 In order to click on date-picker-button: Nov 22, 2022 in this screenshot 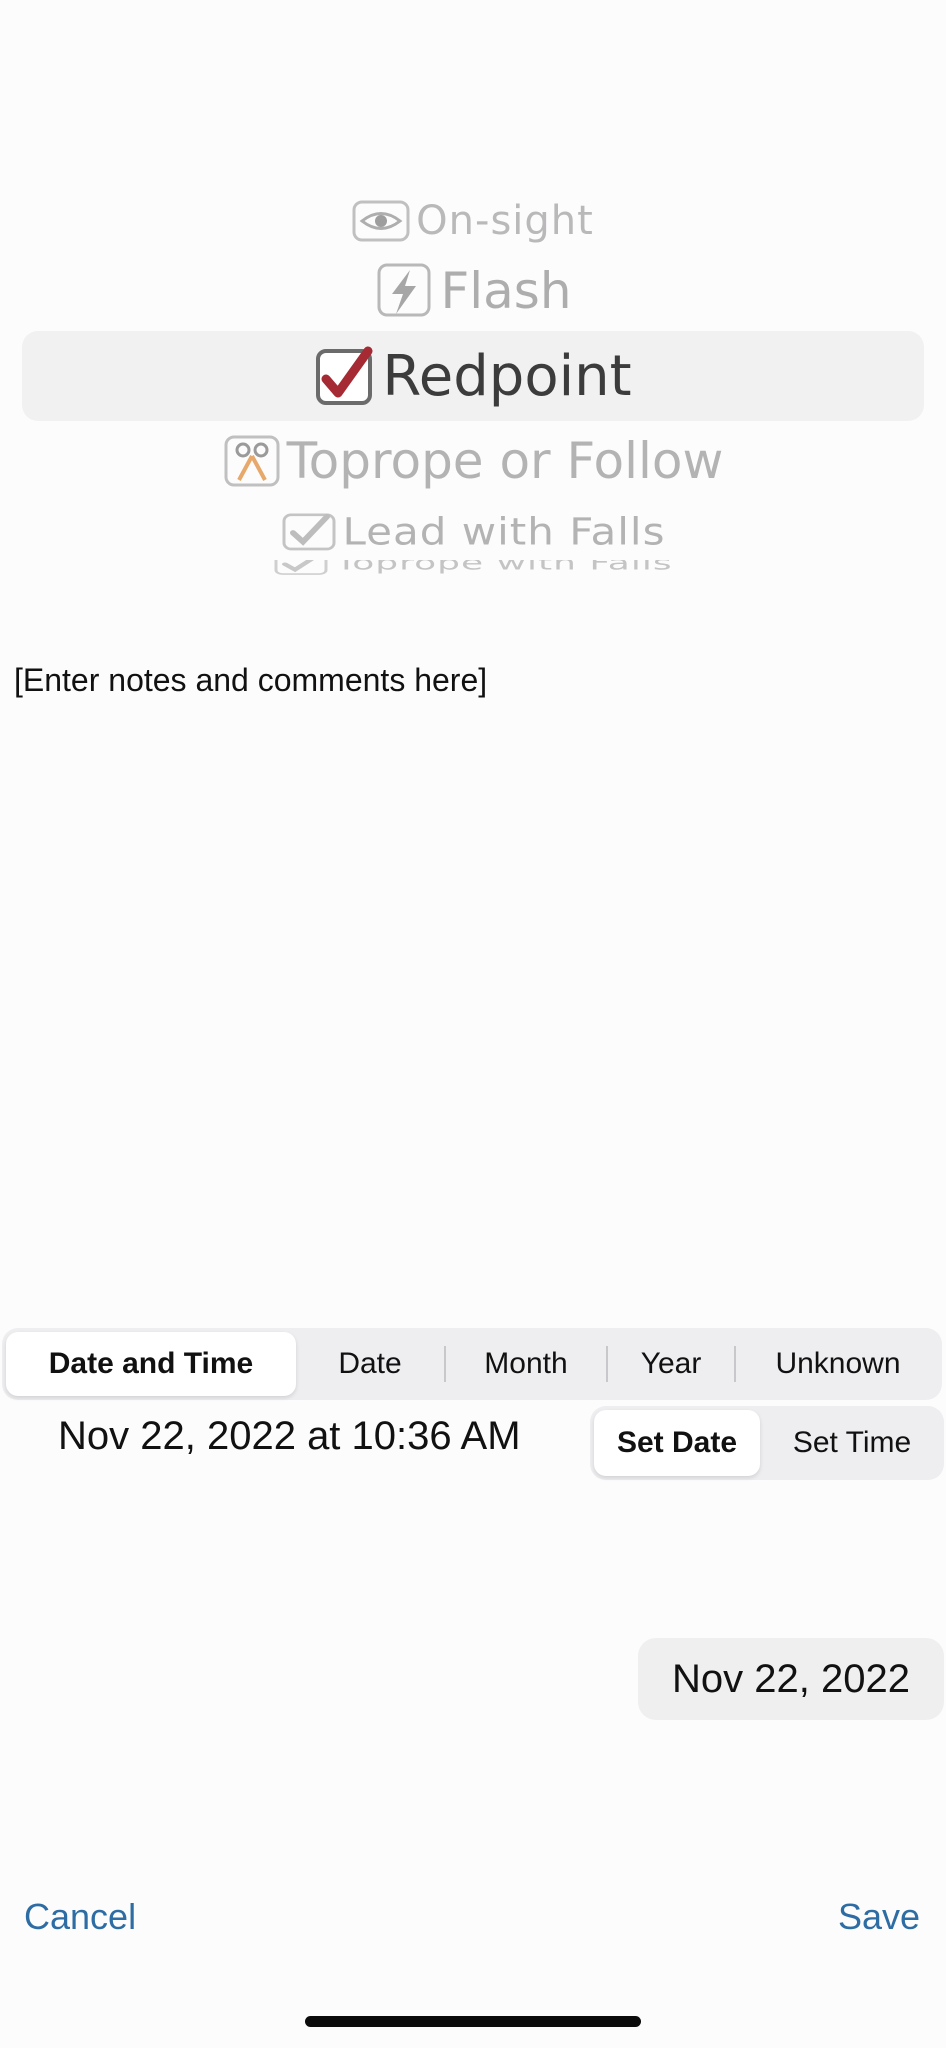, I will do `click(791, 1679)`.